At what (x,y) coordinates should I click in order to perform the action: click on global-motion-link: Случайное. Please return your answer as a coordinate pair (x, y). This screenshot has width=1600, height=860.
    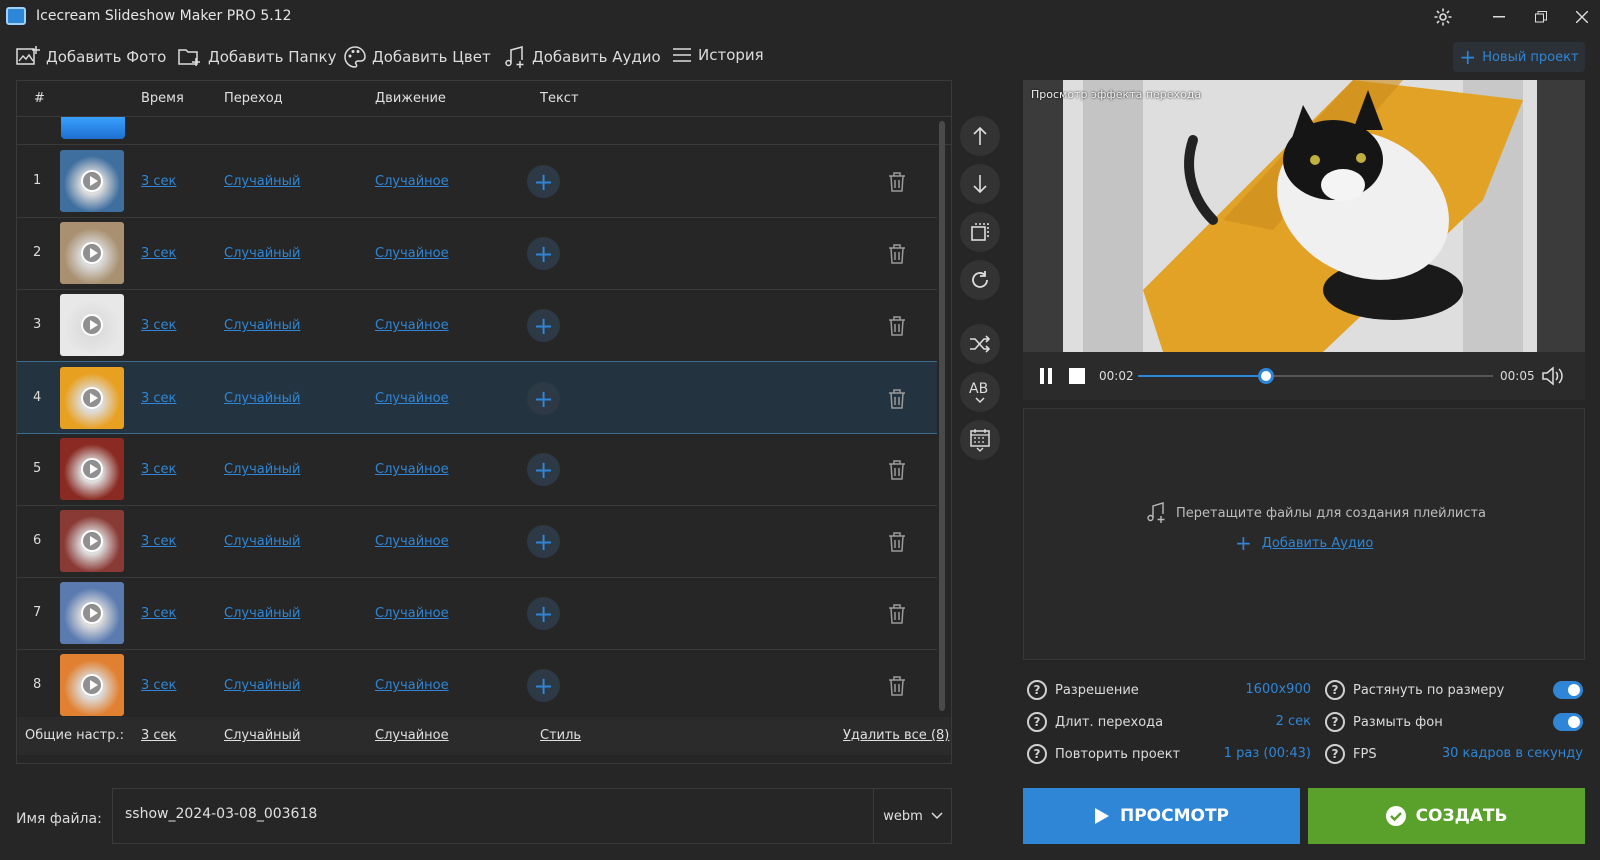
    Looking at the image, I should click on (412, 735).